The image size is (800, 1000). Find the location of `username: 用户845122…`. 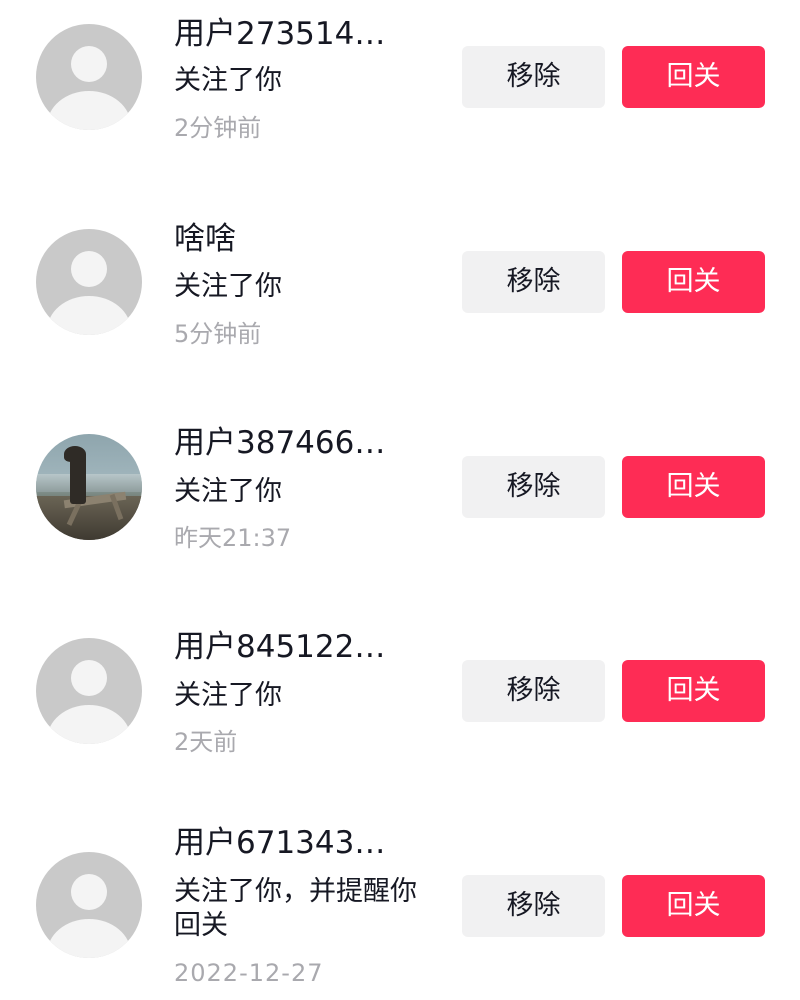

username: 用户845122… is located at coordinates (279, 647).